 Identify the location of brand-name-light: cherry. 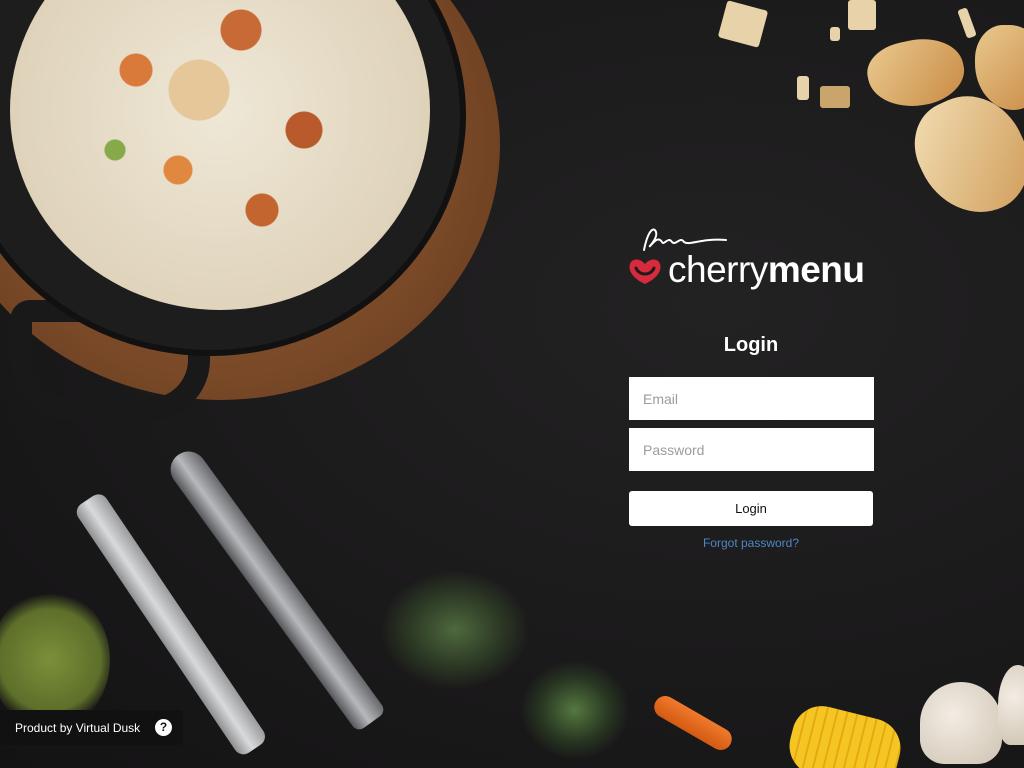
(718, 269).